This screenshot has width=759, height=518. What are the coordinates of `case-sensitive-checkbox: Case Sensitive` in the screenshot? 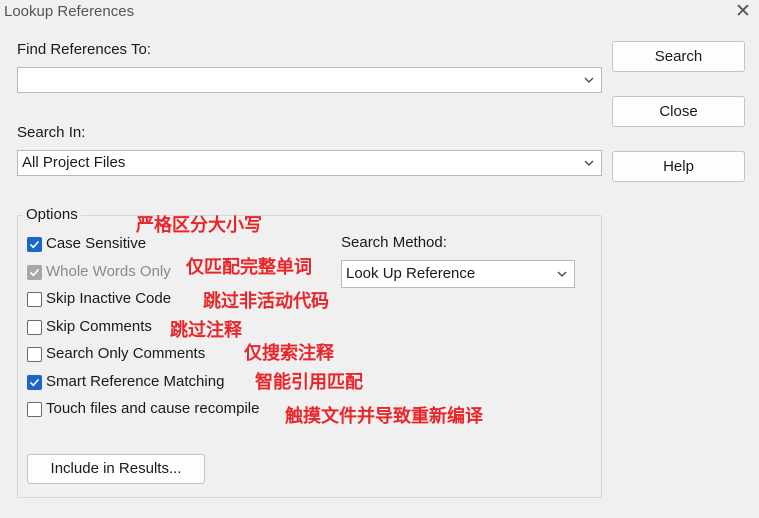 It's located at (97, 245).